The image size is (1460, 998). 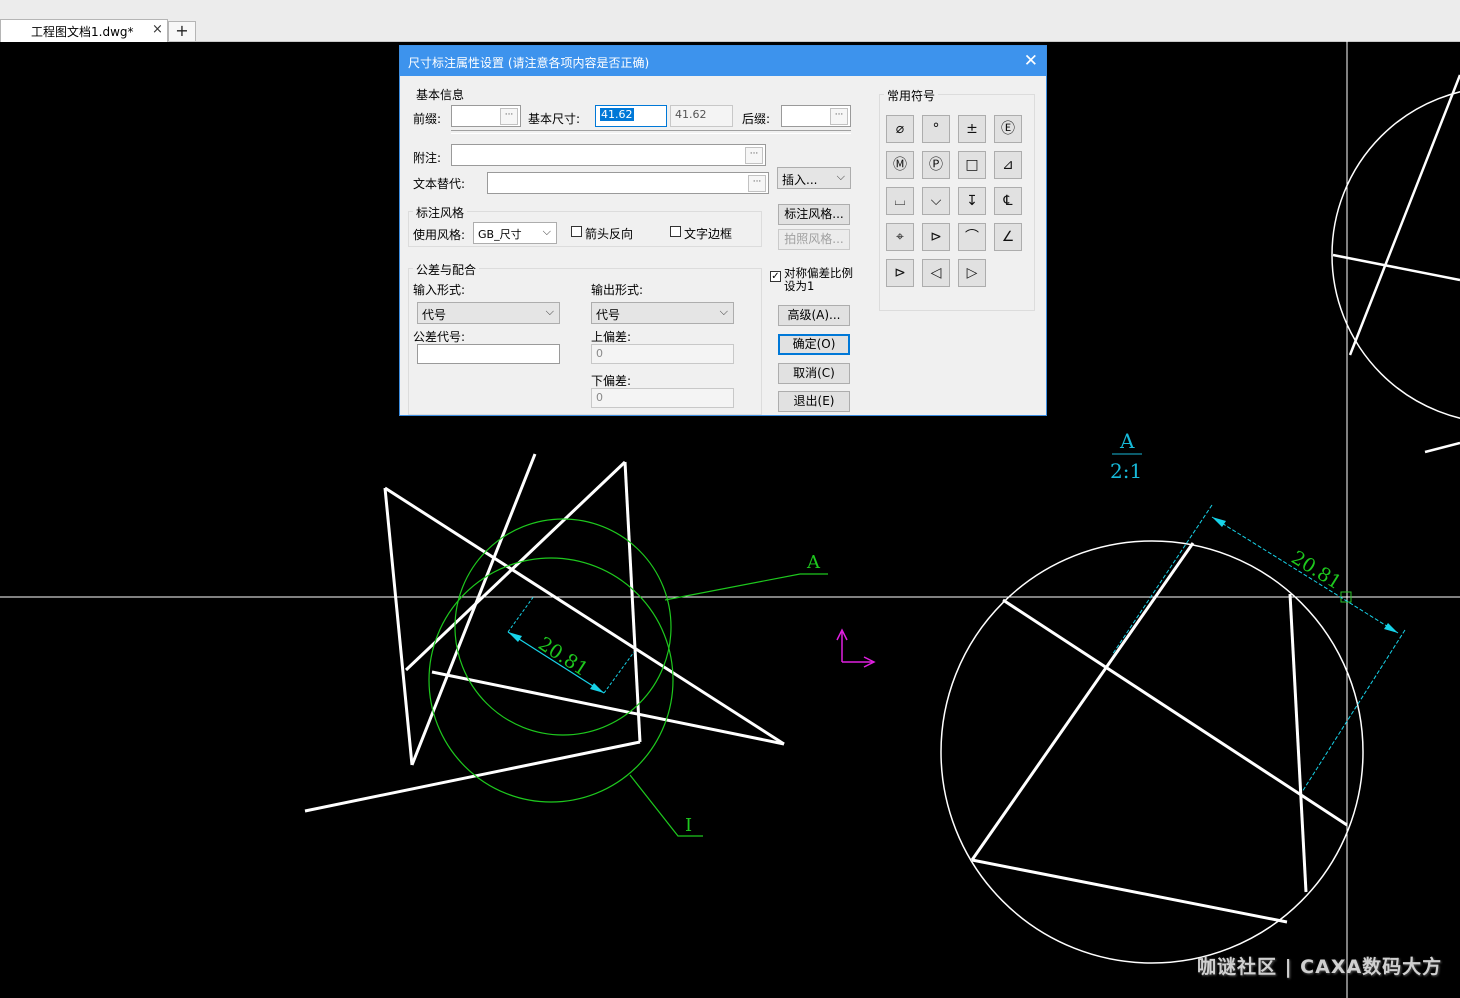 What do you see at coordinates (936, 129) in the screenshot?
I see `symbol-degree-button: °` at bounding box center [936, 129].